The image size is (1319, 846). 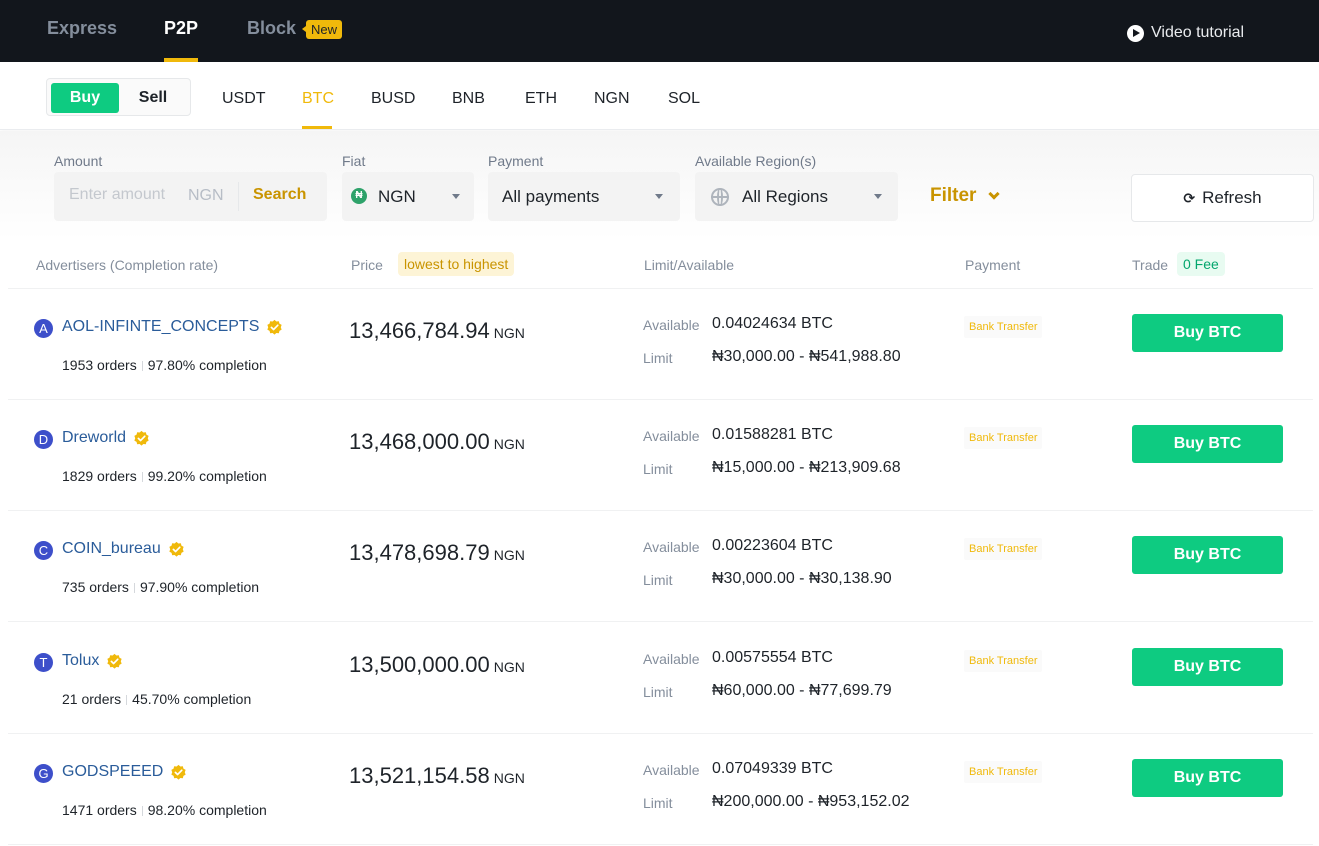 What do you see at coordinates (207, 810) in the screenshot?
I see `completion-rate: 98.20% completion` at bounding box center [207, 810].